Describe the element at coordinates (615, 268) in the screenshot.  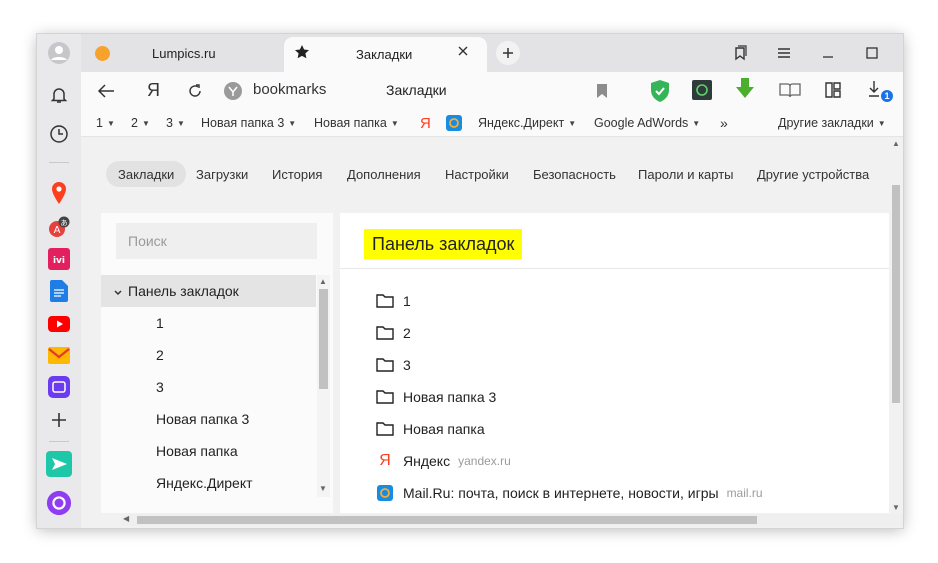
I see `divider` at that location.